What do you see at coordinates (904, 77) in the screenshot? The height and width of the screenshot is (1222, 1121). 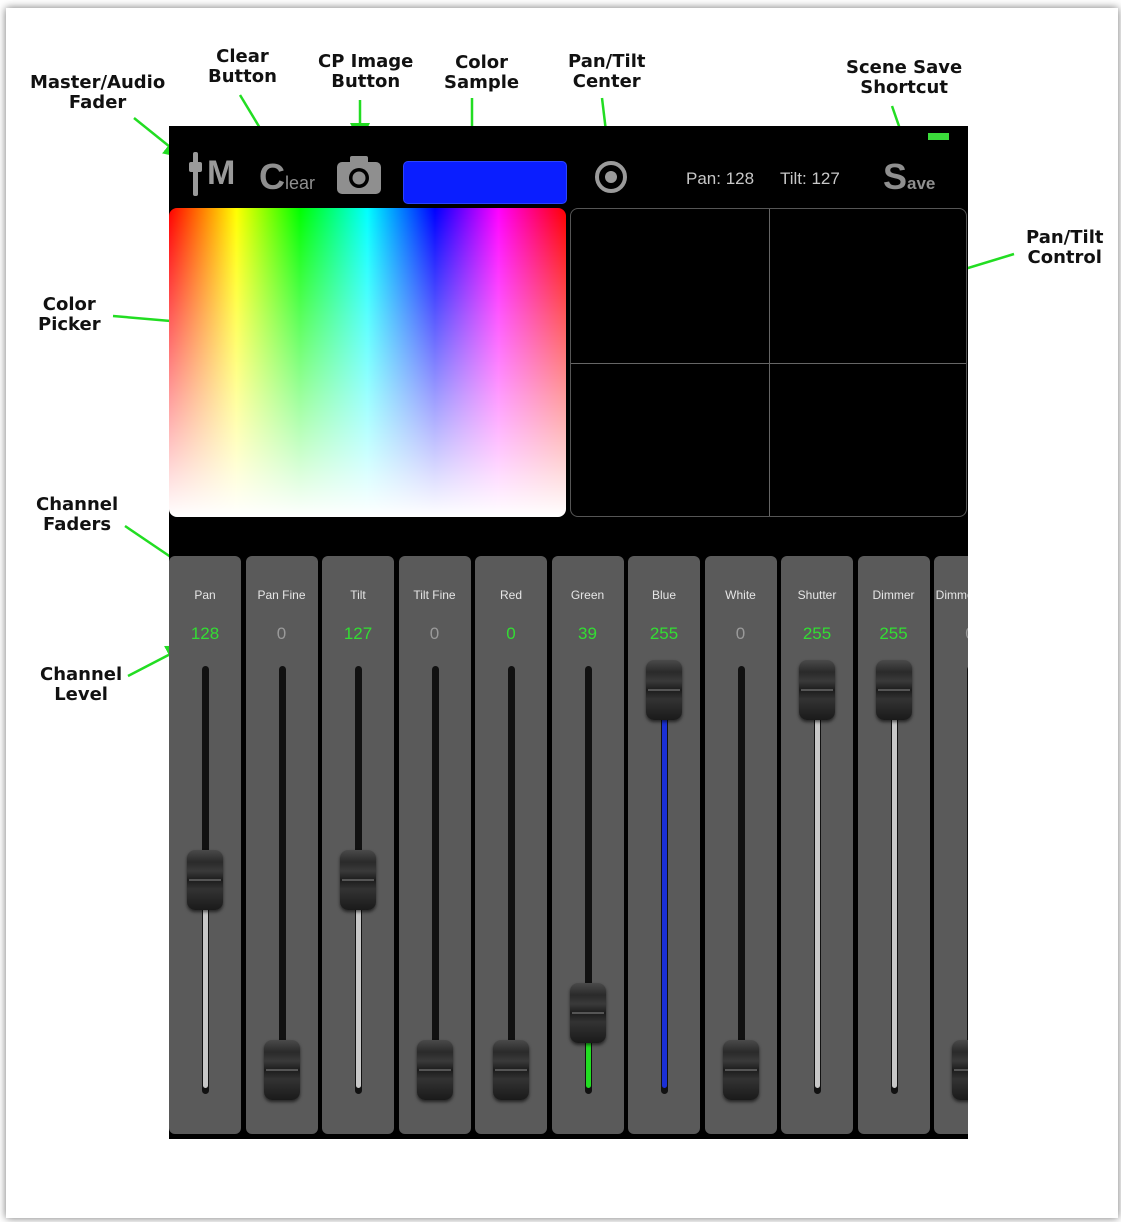 I see `callout-scene-save-shortcut: Scene Save Shortcut` at bounding box center [904, 77].